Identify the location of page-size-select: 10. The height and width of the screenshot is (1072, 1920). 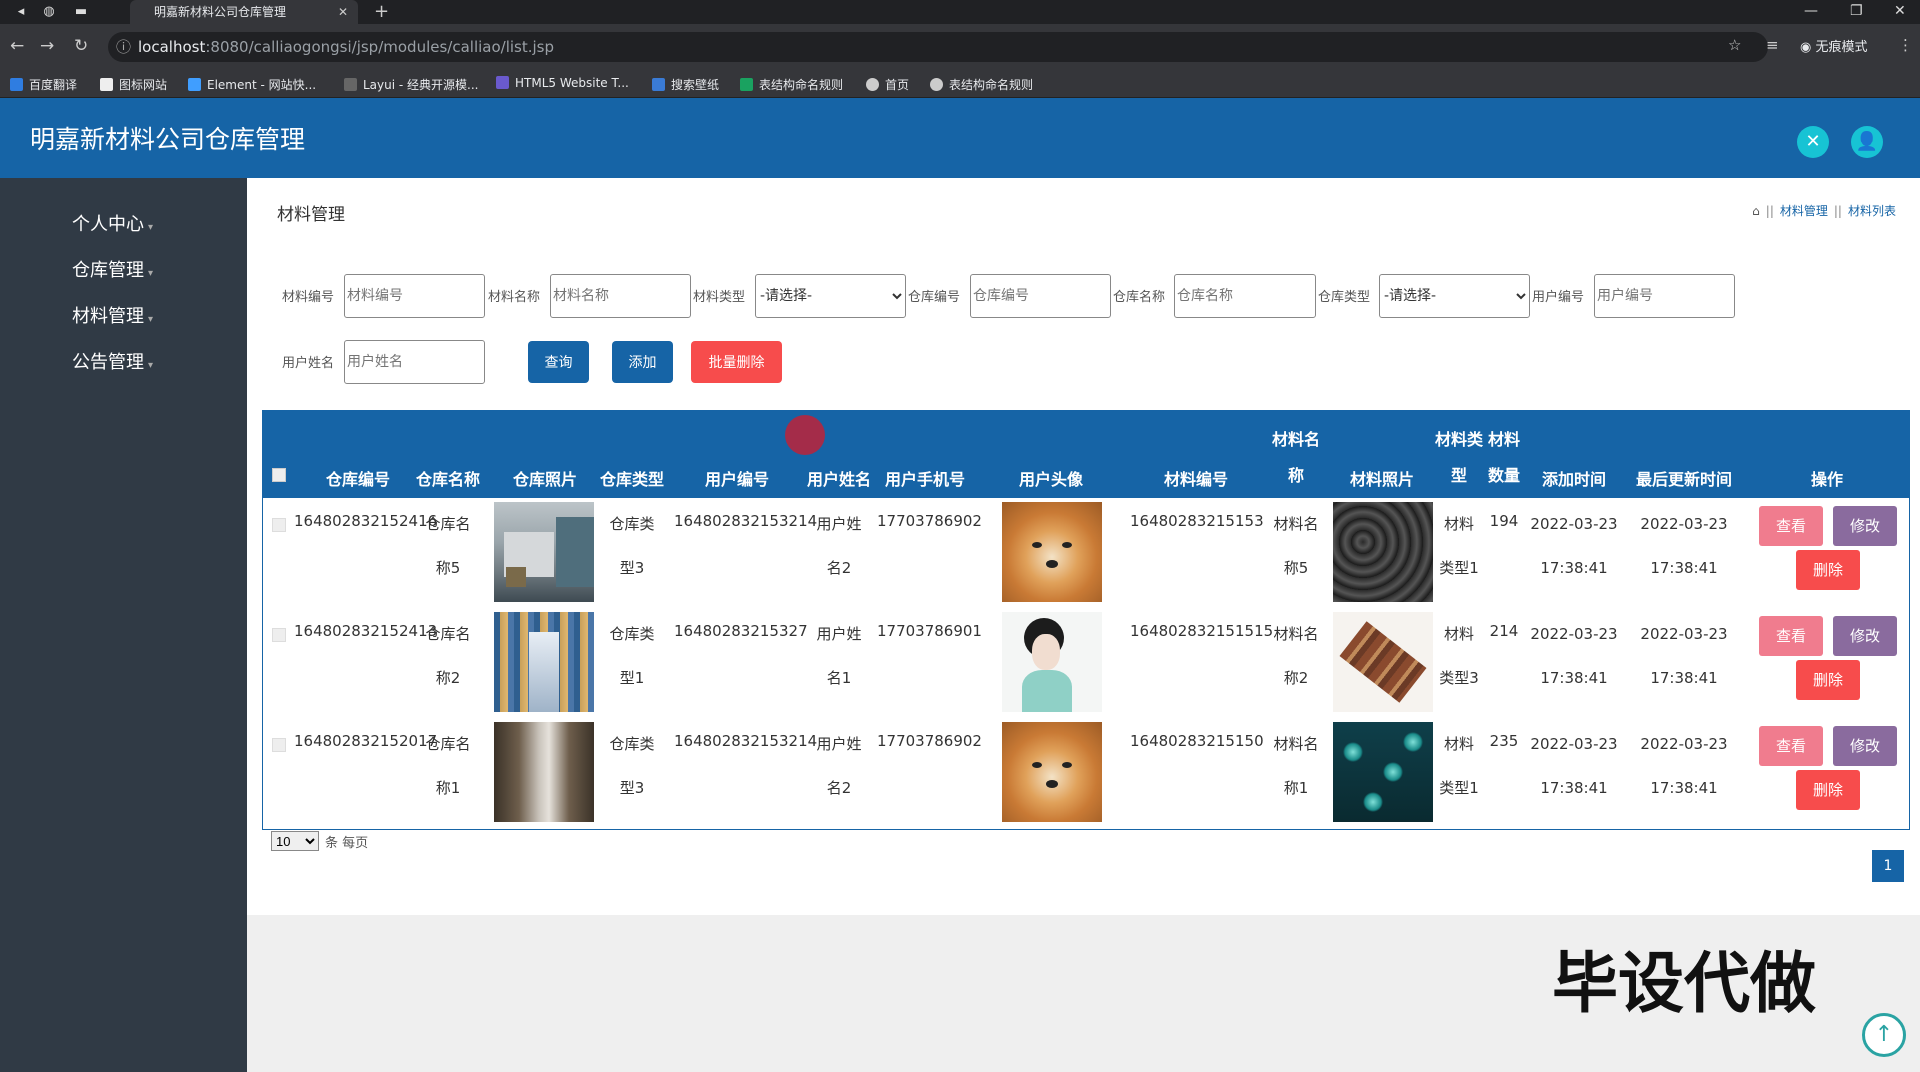
(295, 841).